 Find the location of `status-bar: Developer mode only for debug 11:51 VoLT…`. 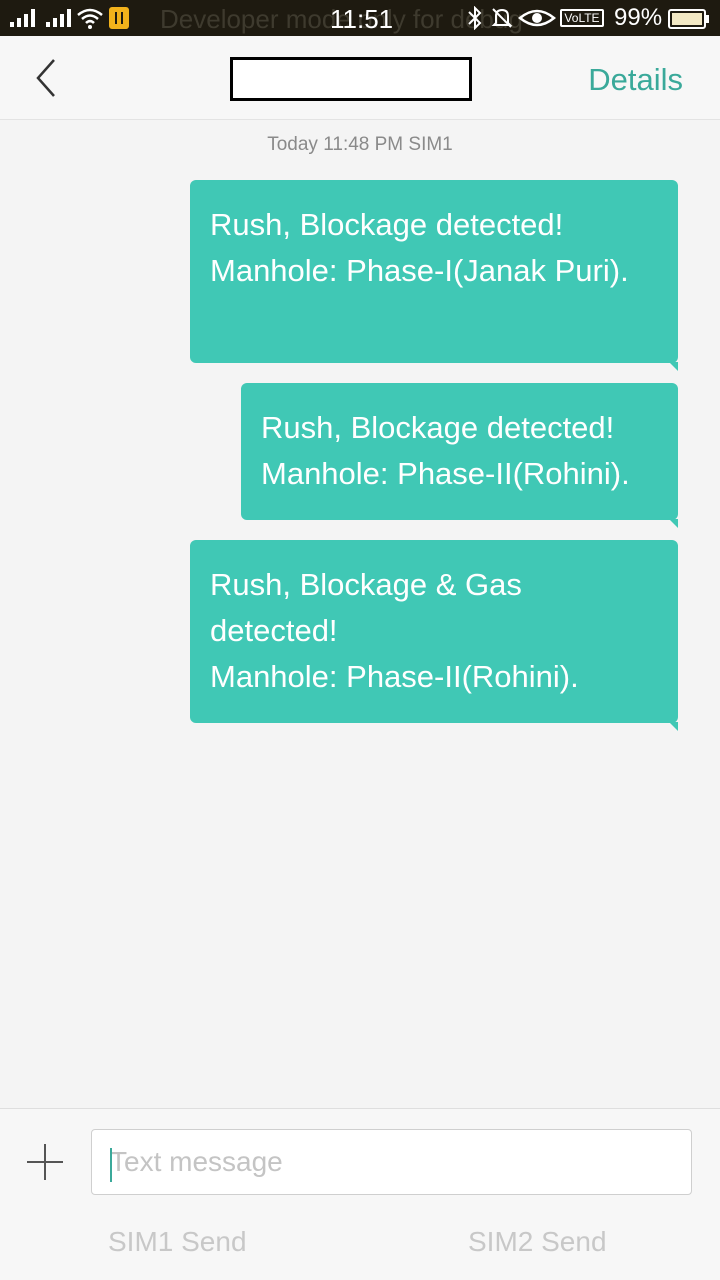

status-bar: Developer mode only for debug 11:51 VoLT… is located at coordinates (360, 18).